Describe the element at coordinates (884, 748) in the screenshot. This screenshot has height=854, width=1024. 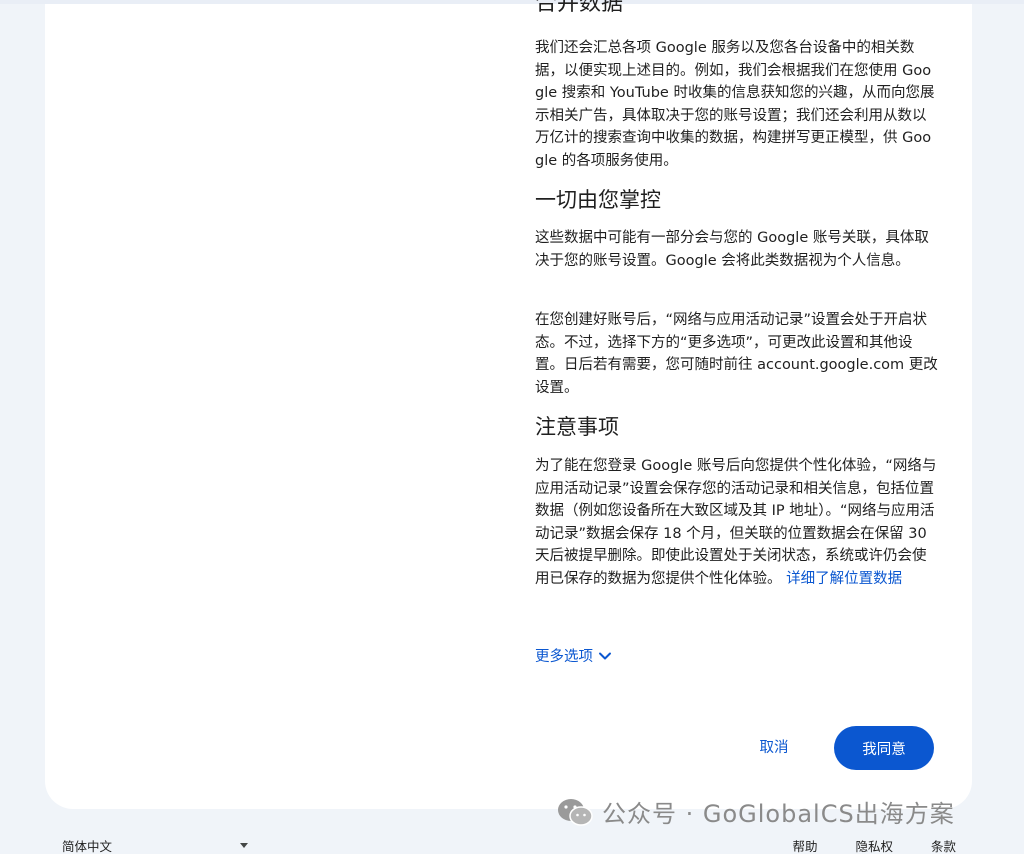
I see `agree-button: 我同意` at that location.